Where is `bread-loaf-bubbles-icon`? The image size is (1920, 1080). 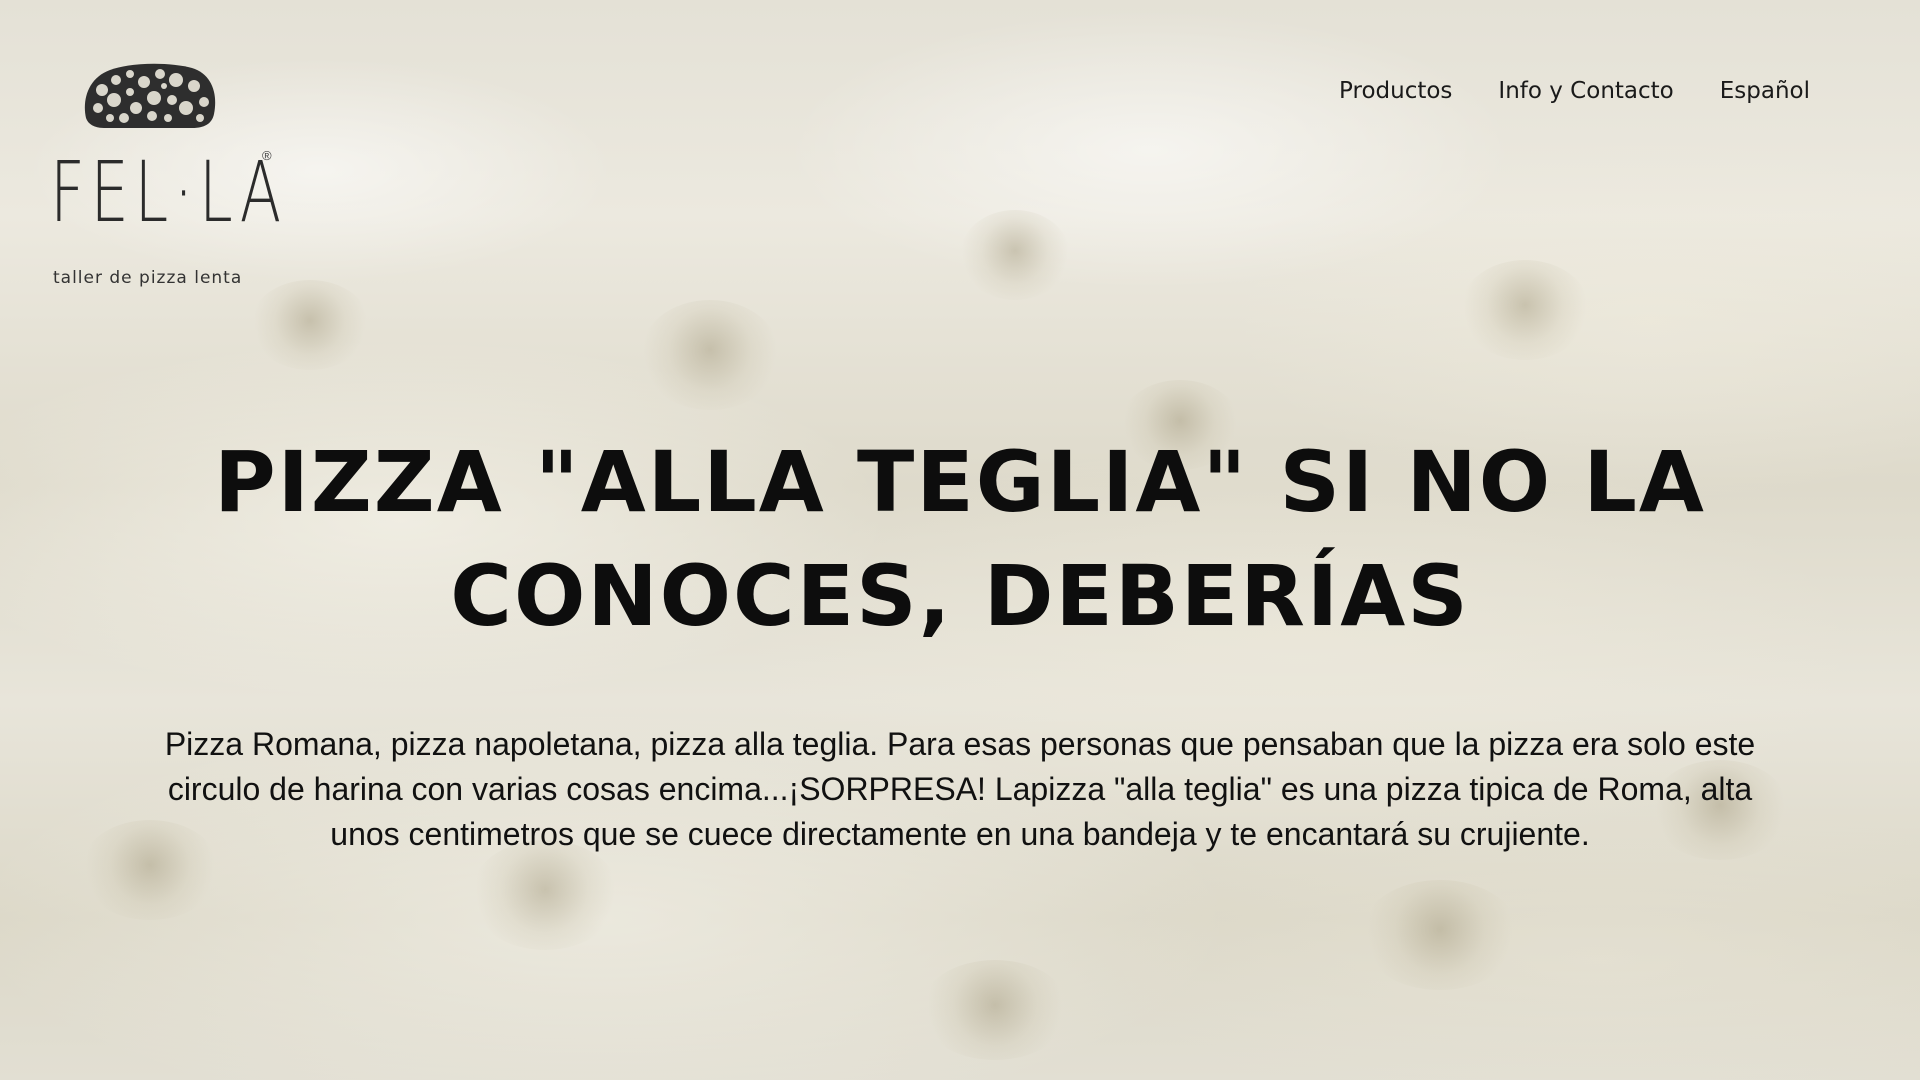
bread-loaf-bubbles-icon is located at coordinates (150, 95).